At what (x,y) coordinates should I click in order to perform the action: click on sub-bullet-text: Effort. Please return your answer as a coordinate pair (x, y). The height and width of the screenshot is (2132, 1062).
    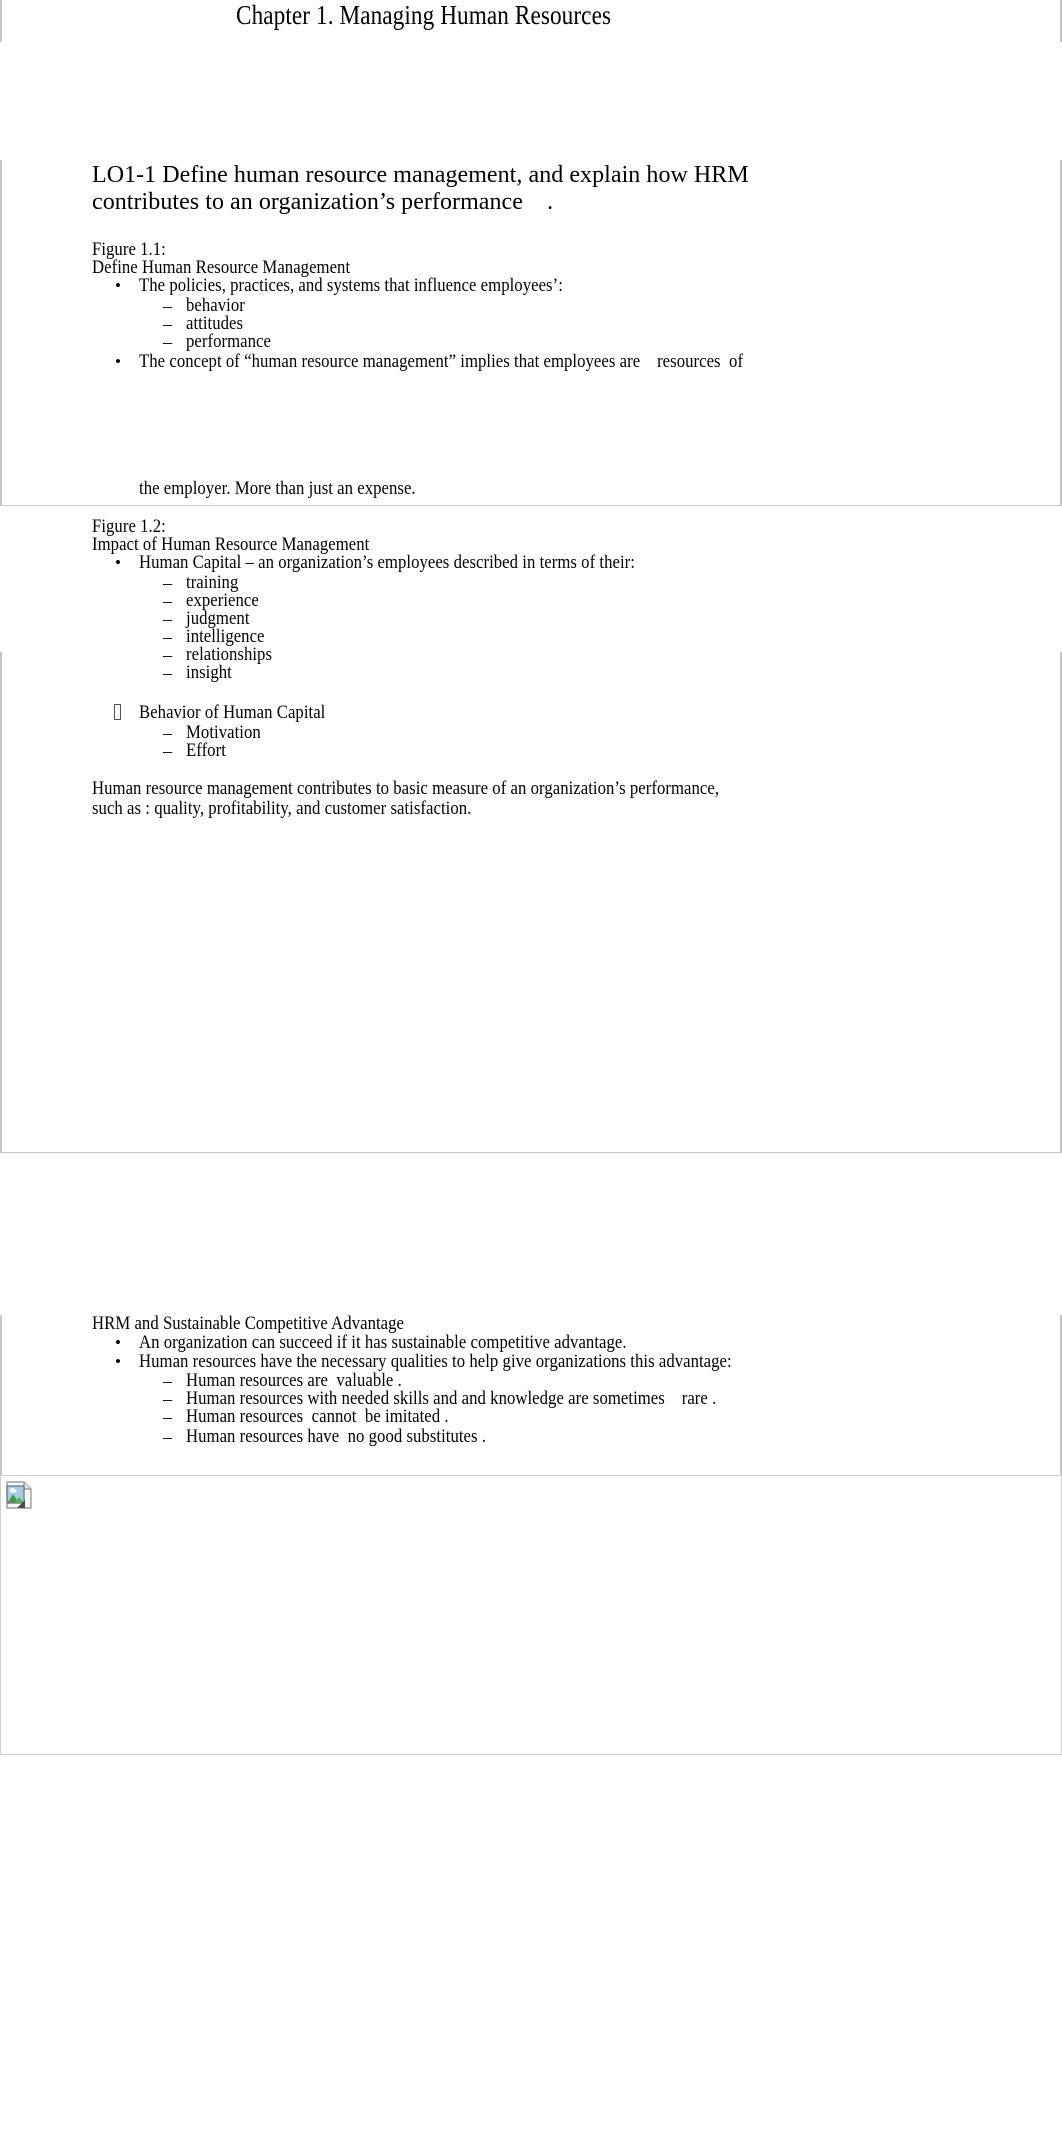
    Looking at the image, I should click on (206, 750).